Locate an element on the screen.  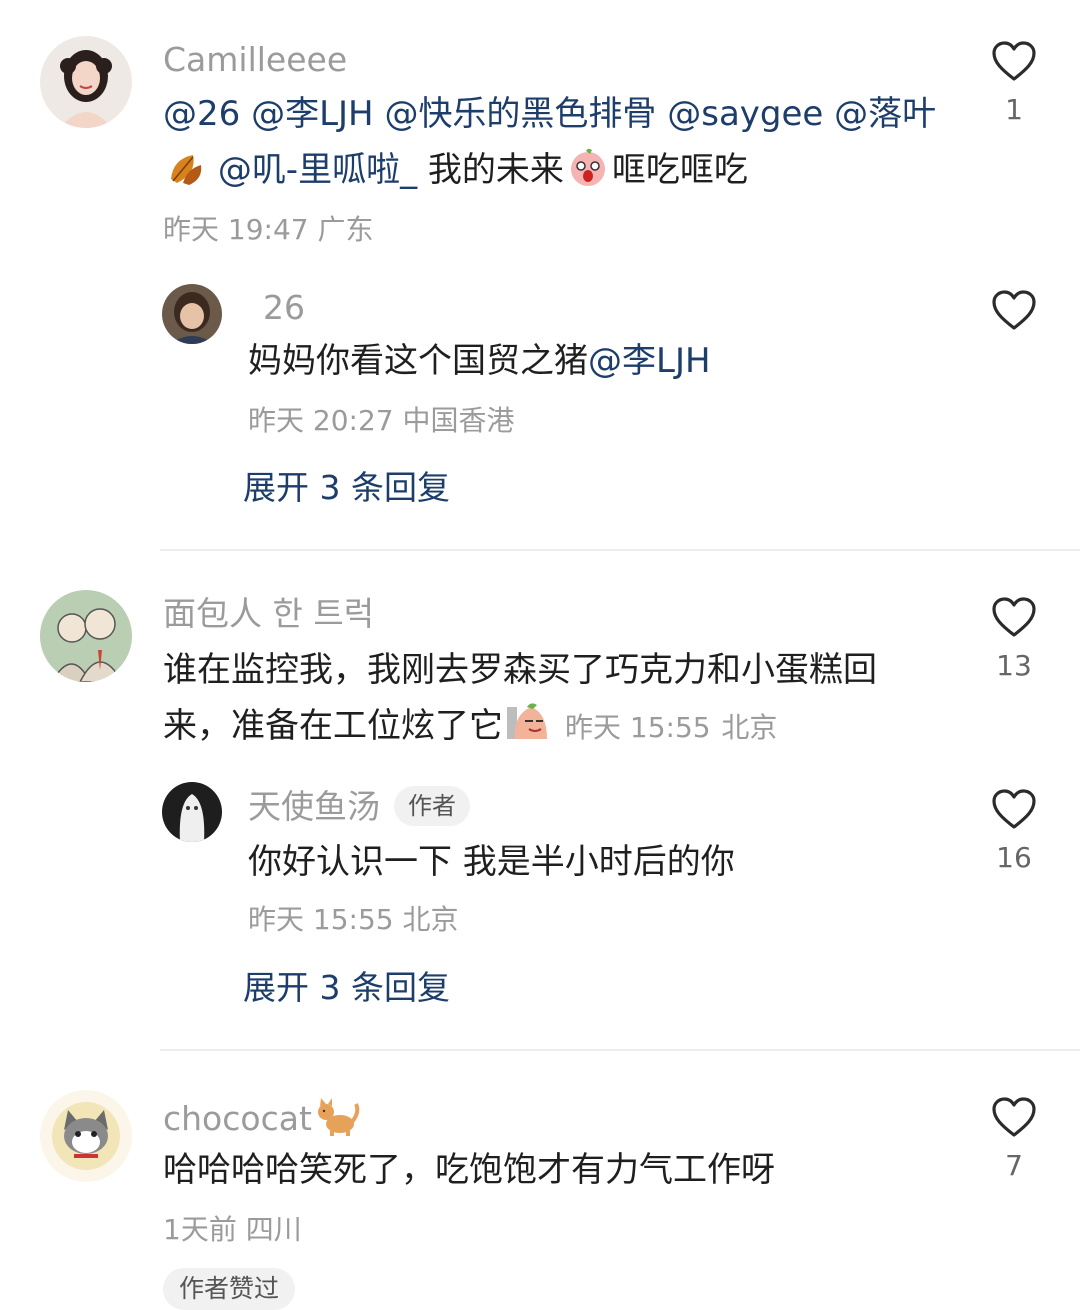
like-count: 1 is located at coordinates (1014, 109).